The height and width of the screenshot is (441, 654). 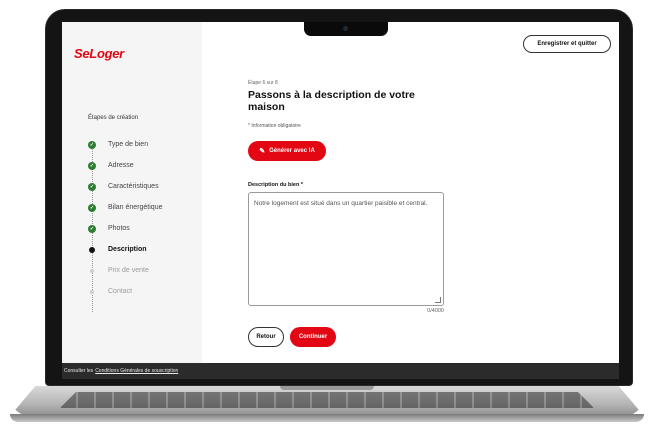 I want to click on camera-notch, so click(x=346, y=29).